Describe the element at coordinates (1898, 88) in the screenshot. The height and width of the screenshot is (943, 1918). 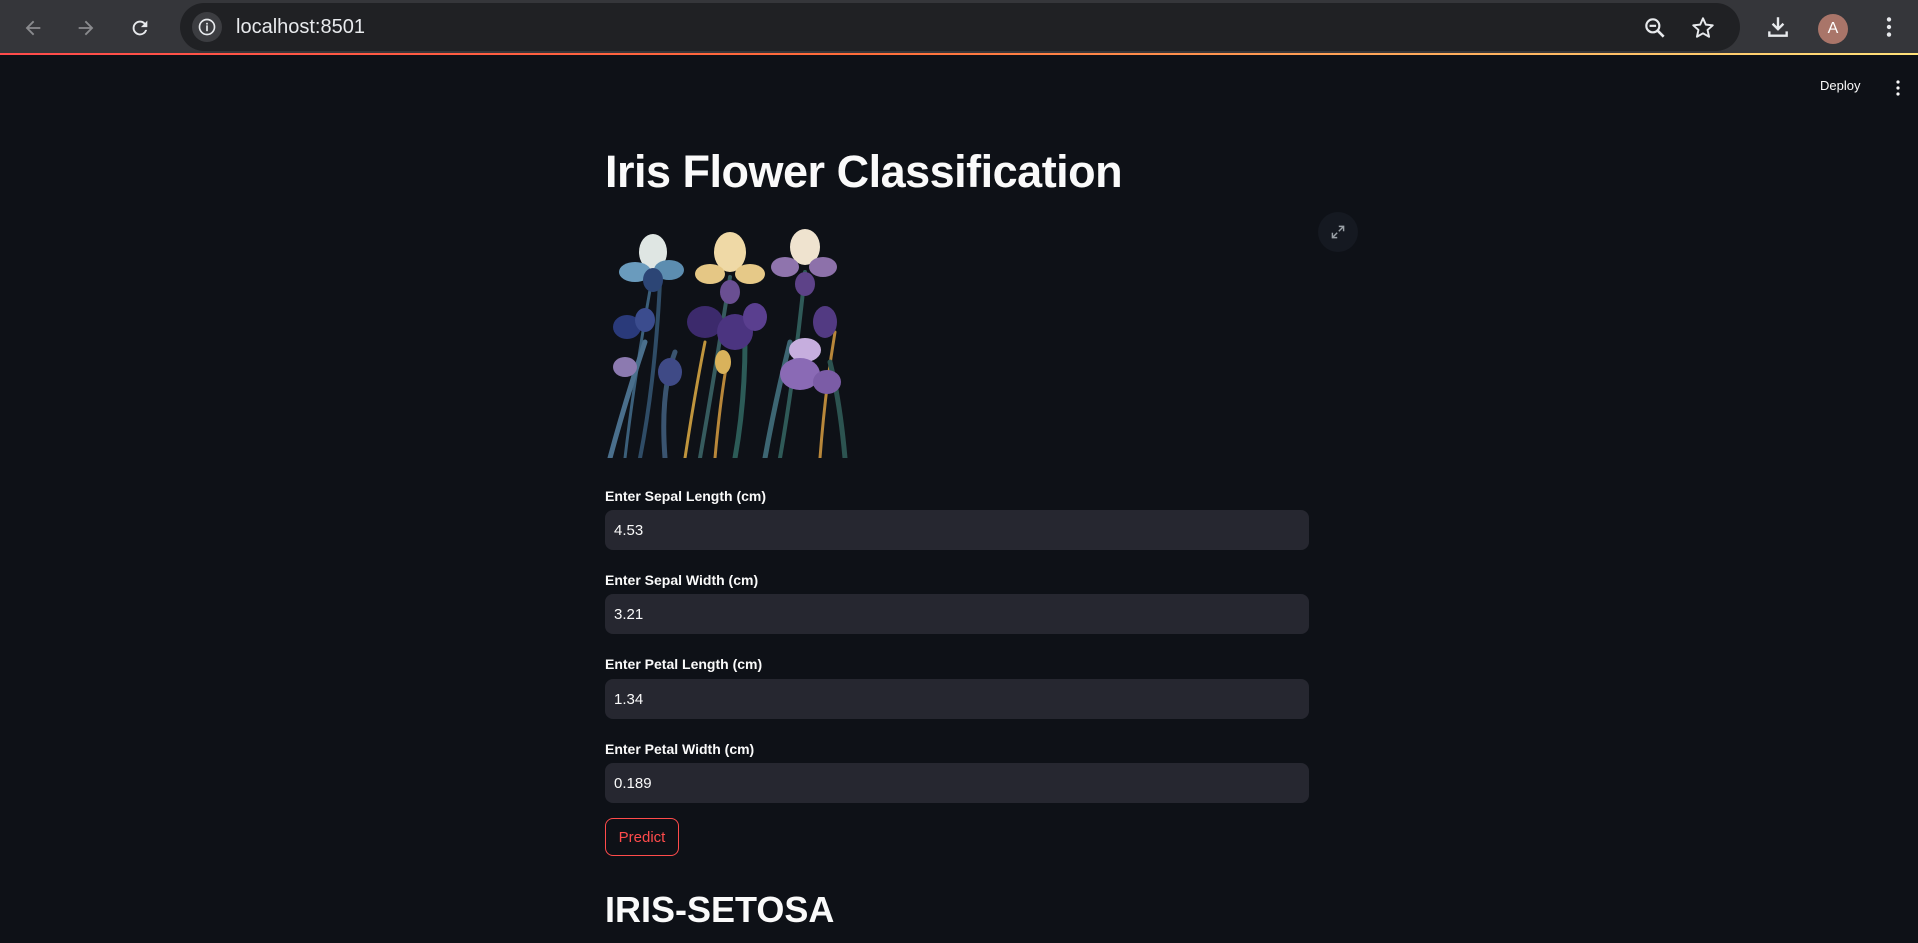
I see `app-menu-icon` at that location.